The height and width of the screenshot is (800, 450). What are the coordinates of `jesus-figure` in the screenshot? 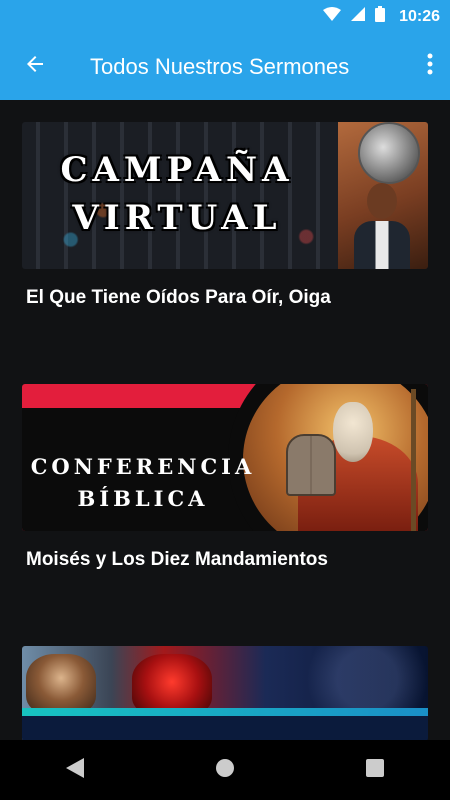 It's located at (61, 684).